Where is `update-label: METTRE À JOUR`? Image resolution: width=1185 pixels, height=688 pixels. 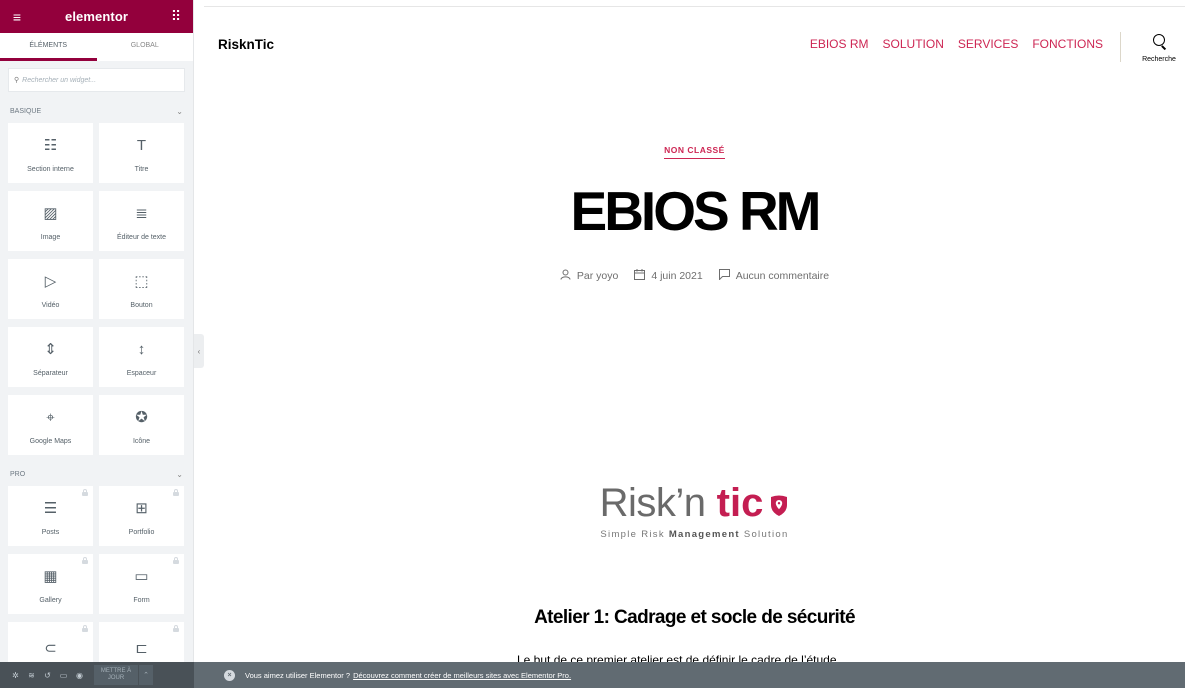
update-label: METTRE À JOUR is located at coordinates (116, 674).